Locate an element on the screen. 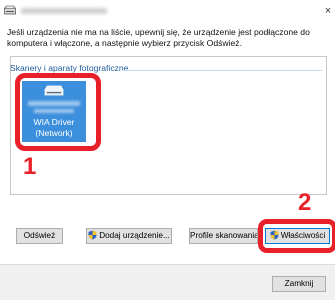 The image size is (335, 300). scan-profiles-button: Profile skanowania is located at coordinates (223, 236).